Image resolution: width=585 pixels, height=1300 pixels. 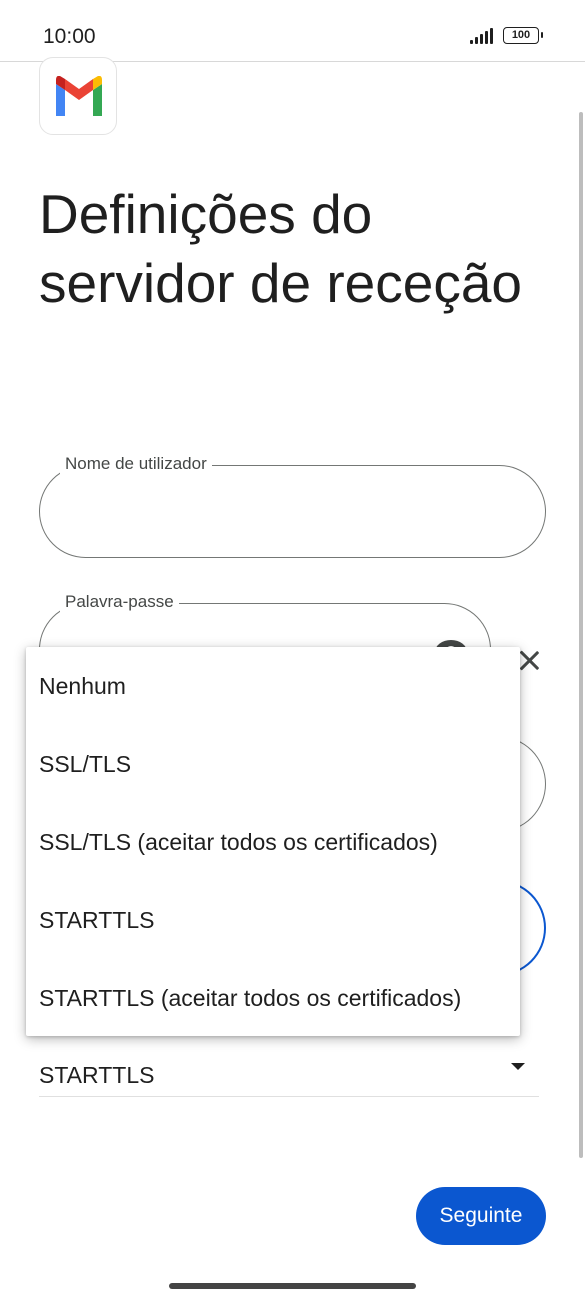 What do you see at coordinates (292, 31) in the screenshot?
I see `status-bar: 10:00 100` at bounding box center [292, 31].